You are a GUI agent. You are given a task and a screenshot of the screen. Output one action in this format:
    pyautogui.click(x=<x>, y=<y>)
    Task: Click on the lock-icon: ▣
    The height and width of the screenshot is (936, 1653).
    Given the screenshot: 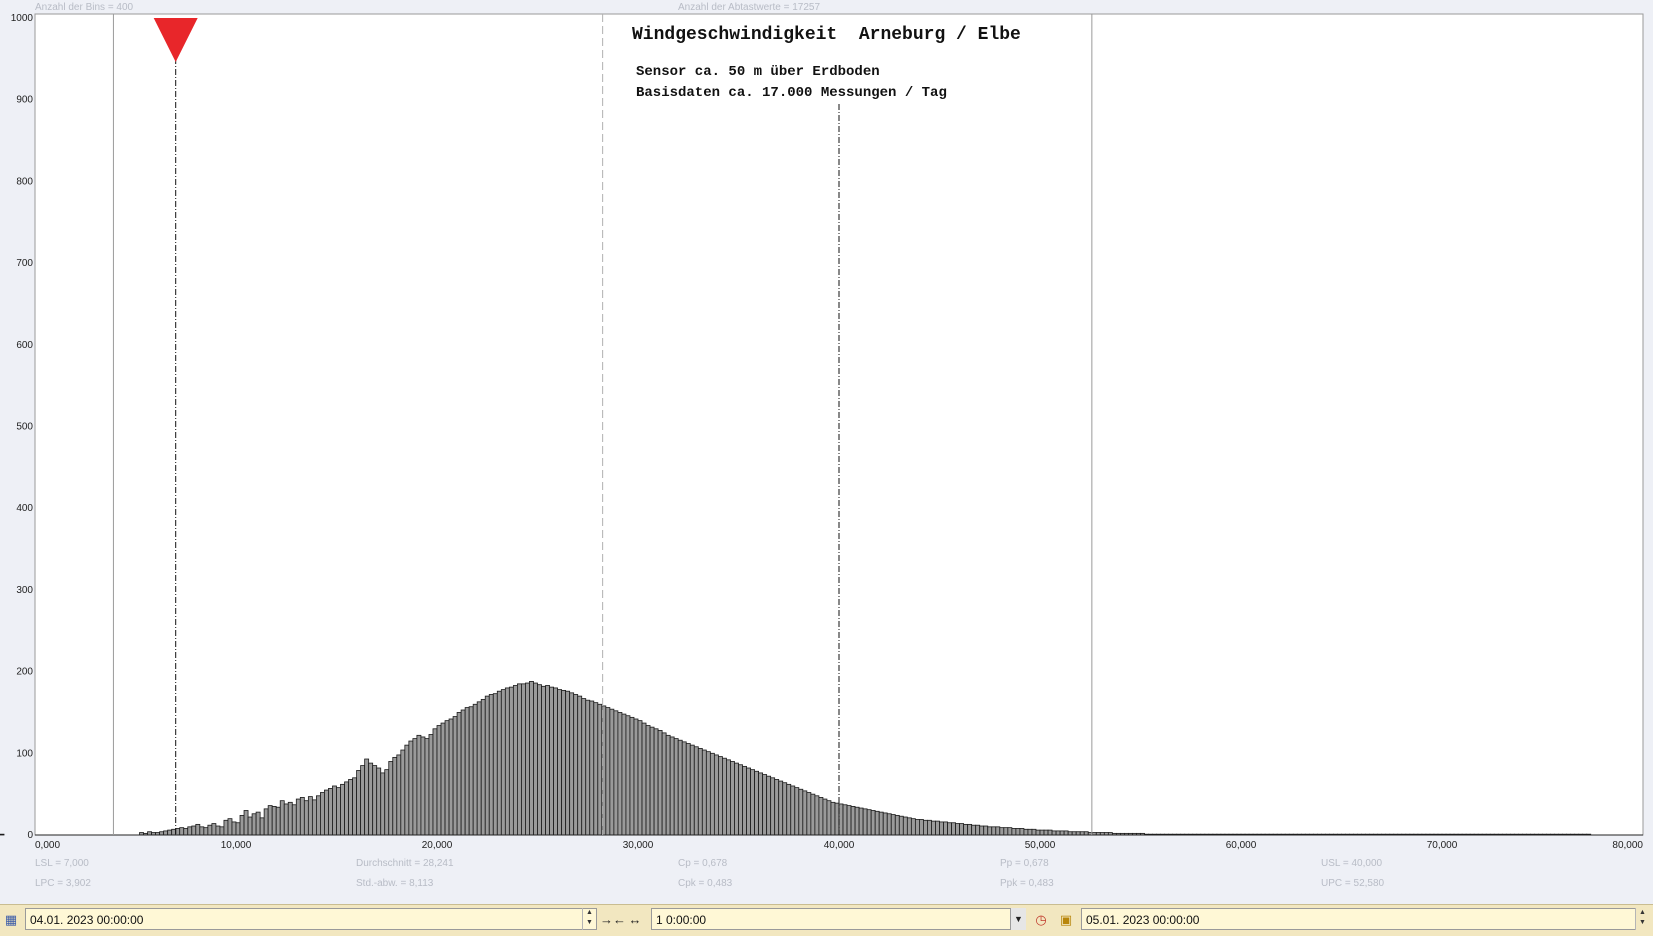 What is the action you would take?
    pyautogui.click(x=1066, y=920)
    